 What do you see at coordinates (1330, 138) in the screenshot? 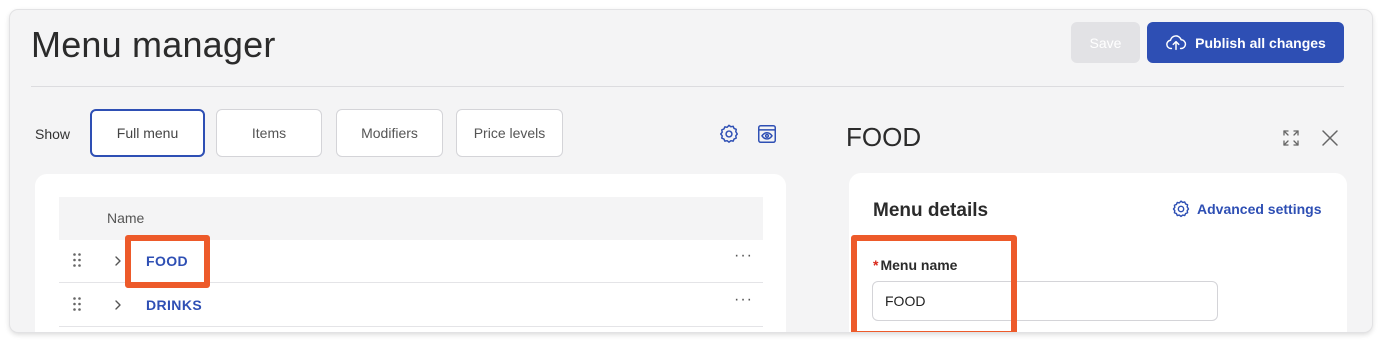
I see `close-icon` at bounding box center [1330, 138].